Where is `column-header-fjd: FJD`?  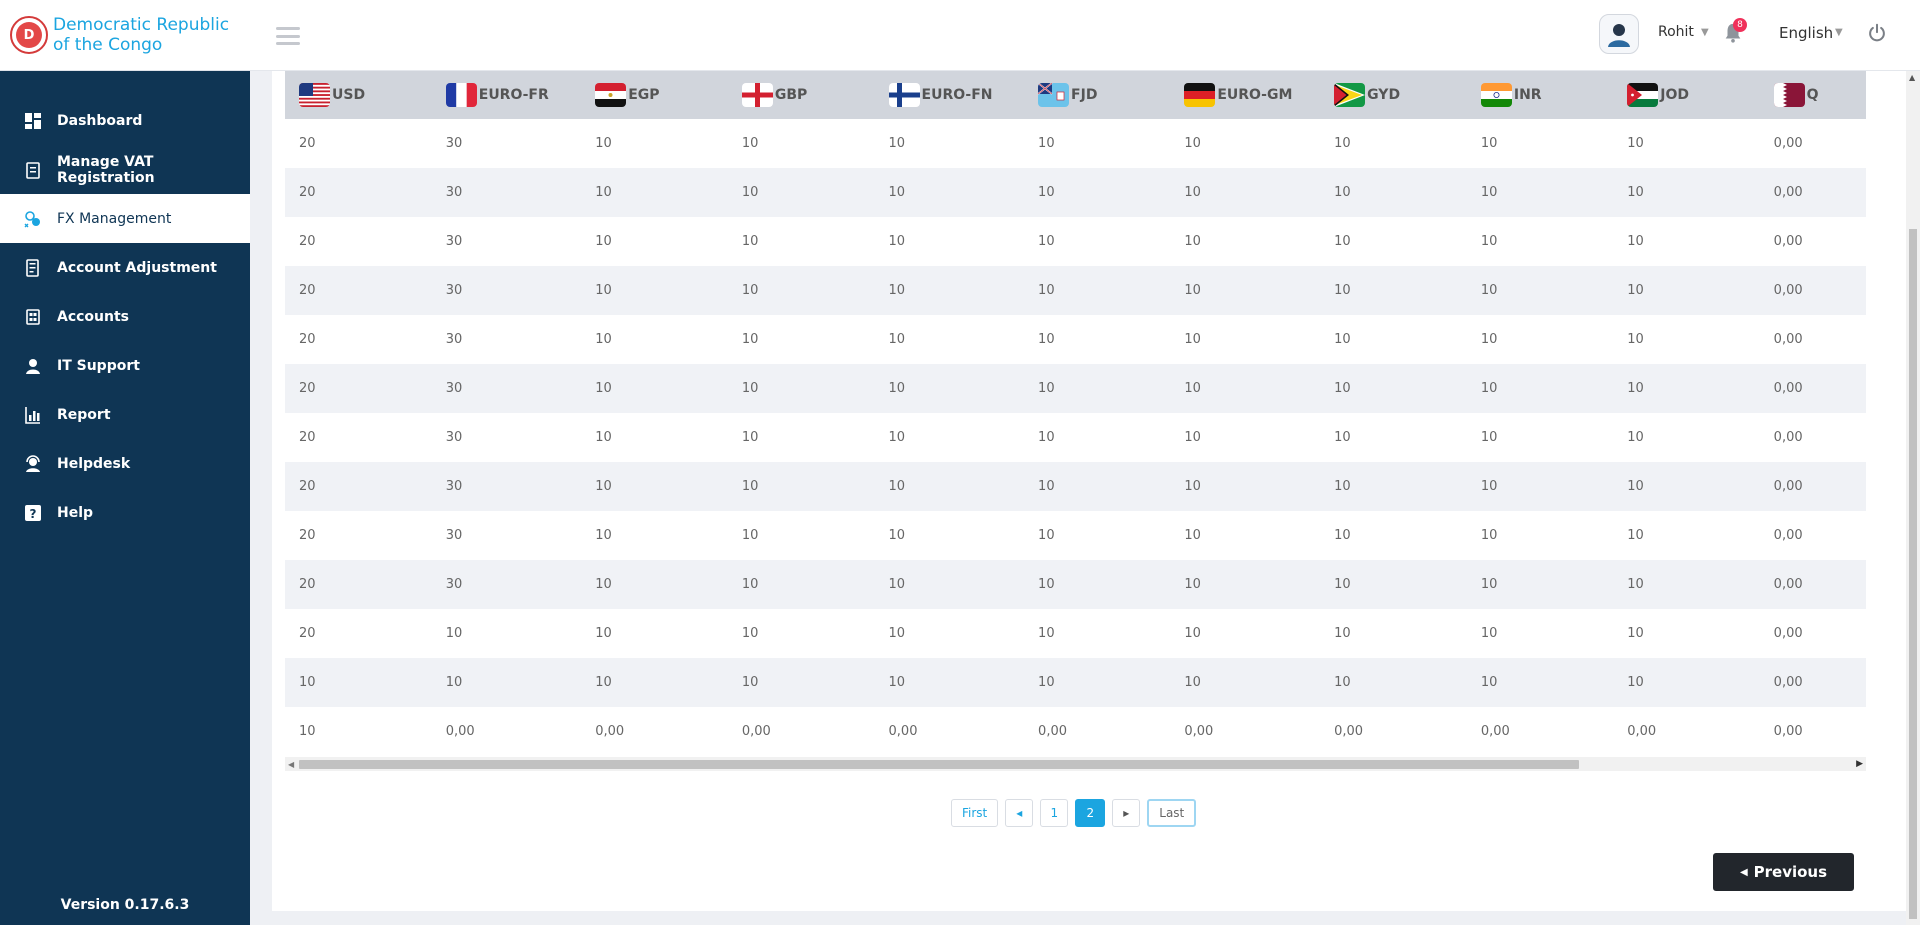
column-header-fjd: FJD is located at coordinates (1097, 95).